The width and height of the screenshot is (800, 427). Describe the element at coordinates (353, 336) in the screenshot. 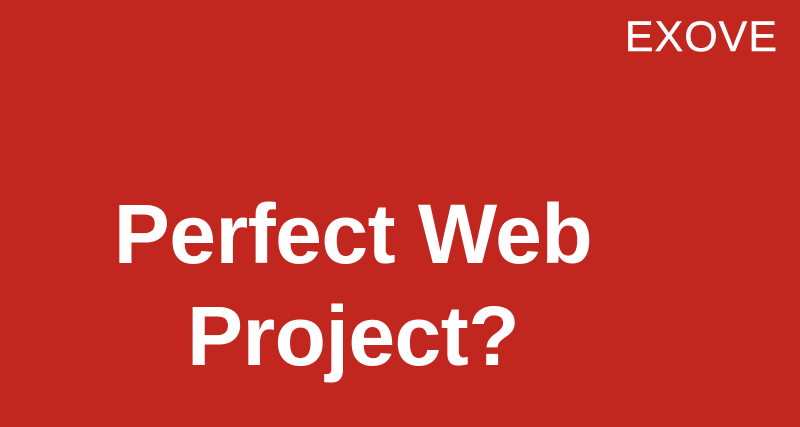

I see `slide-title-line-2: Project?` at that location.